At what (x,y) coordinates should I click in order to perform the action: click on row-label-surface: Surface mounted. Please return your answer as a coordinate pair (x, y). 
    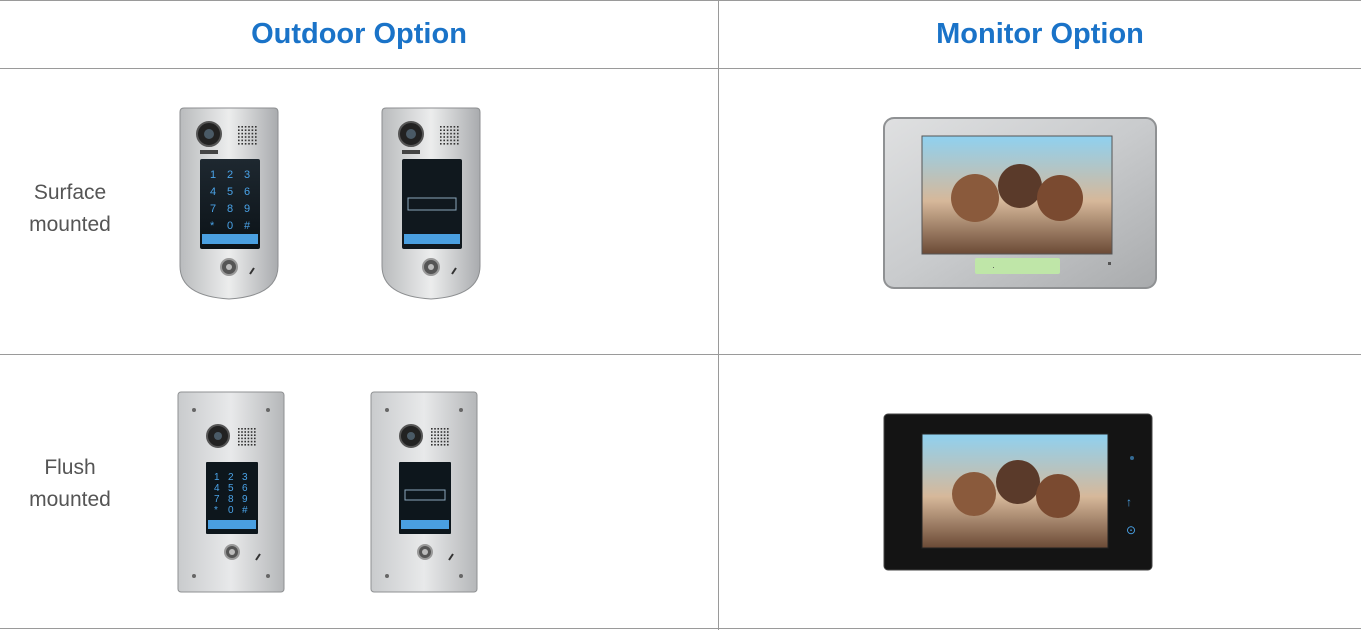
    Looking at the image, I should click on (70, 209).